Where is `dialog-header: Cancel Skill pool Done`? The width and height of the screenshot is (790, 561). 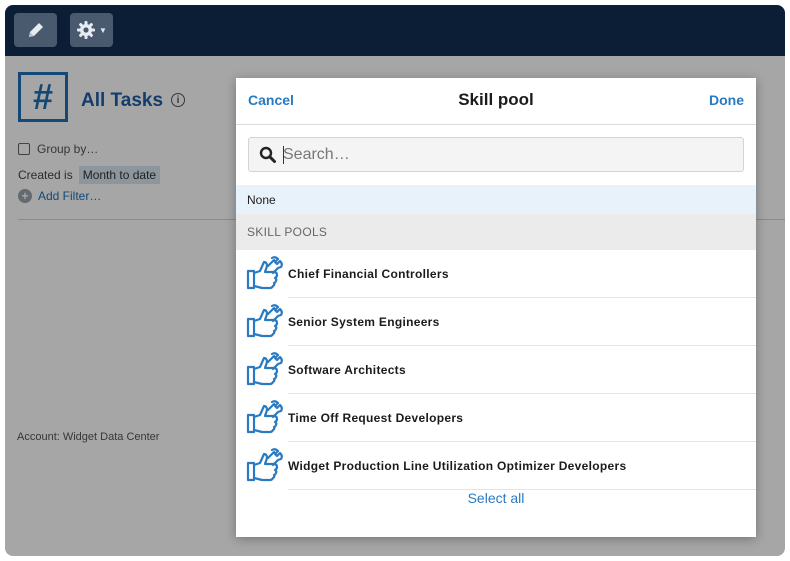 dialog-header: Cancel Skill pool Done is located at coordinates (496, 101).